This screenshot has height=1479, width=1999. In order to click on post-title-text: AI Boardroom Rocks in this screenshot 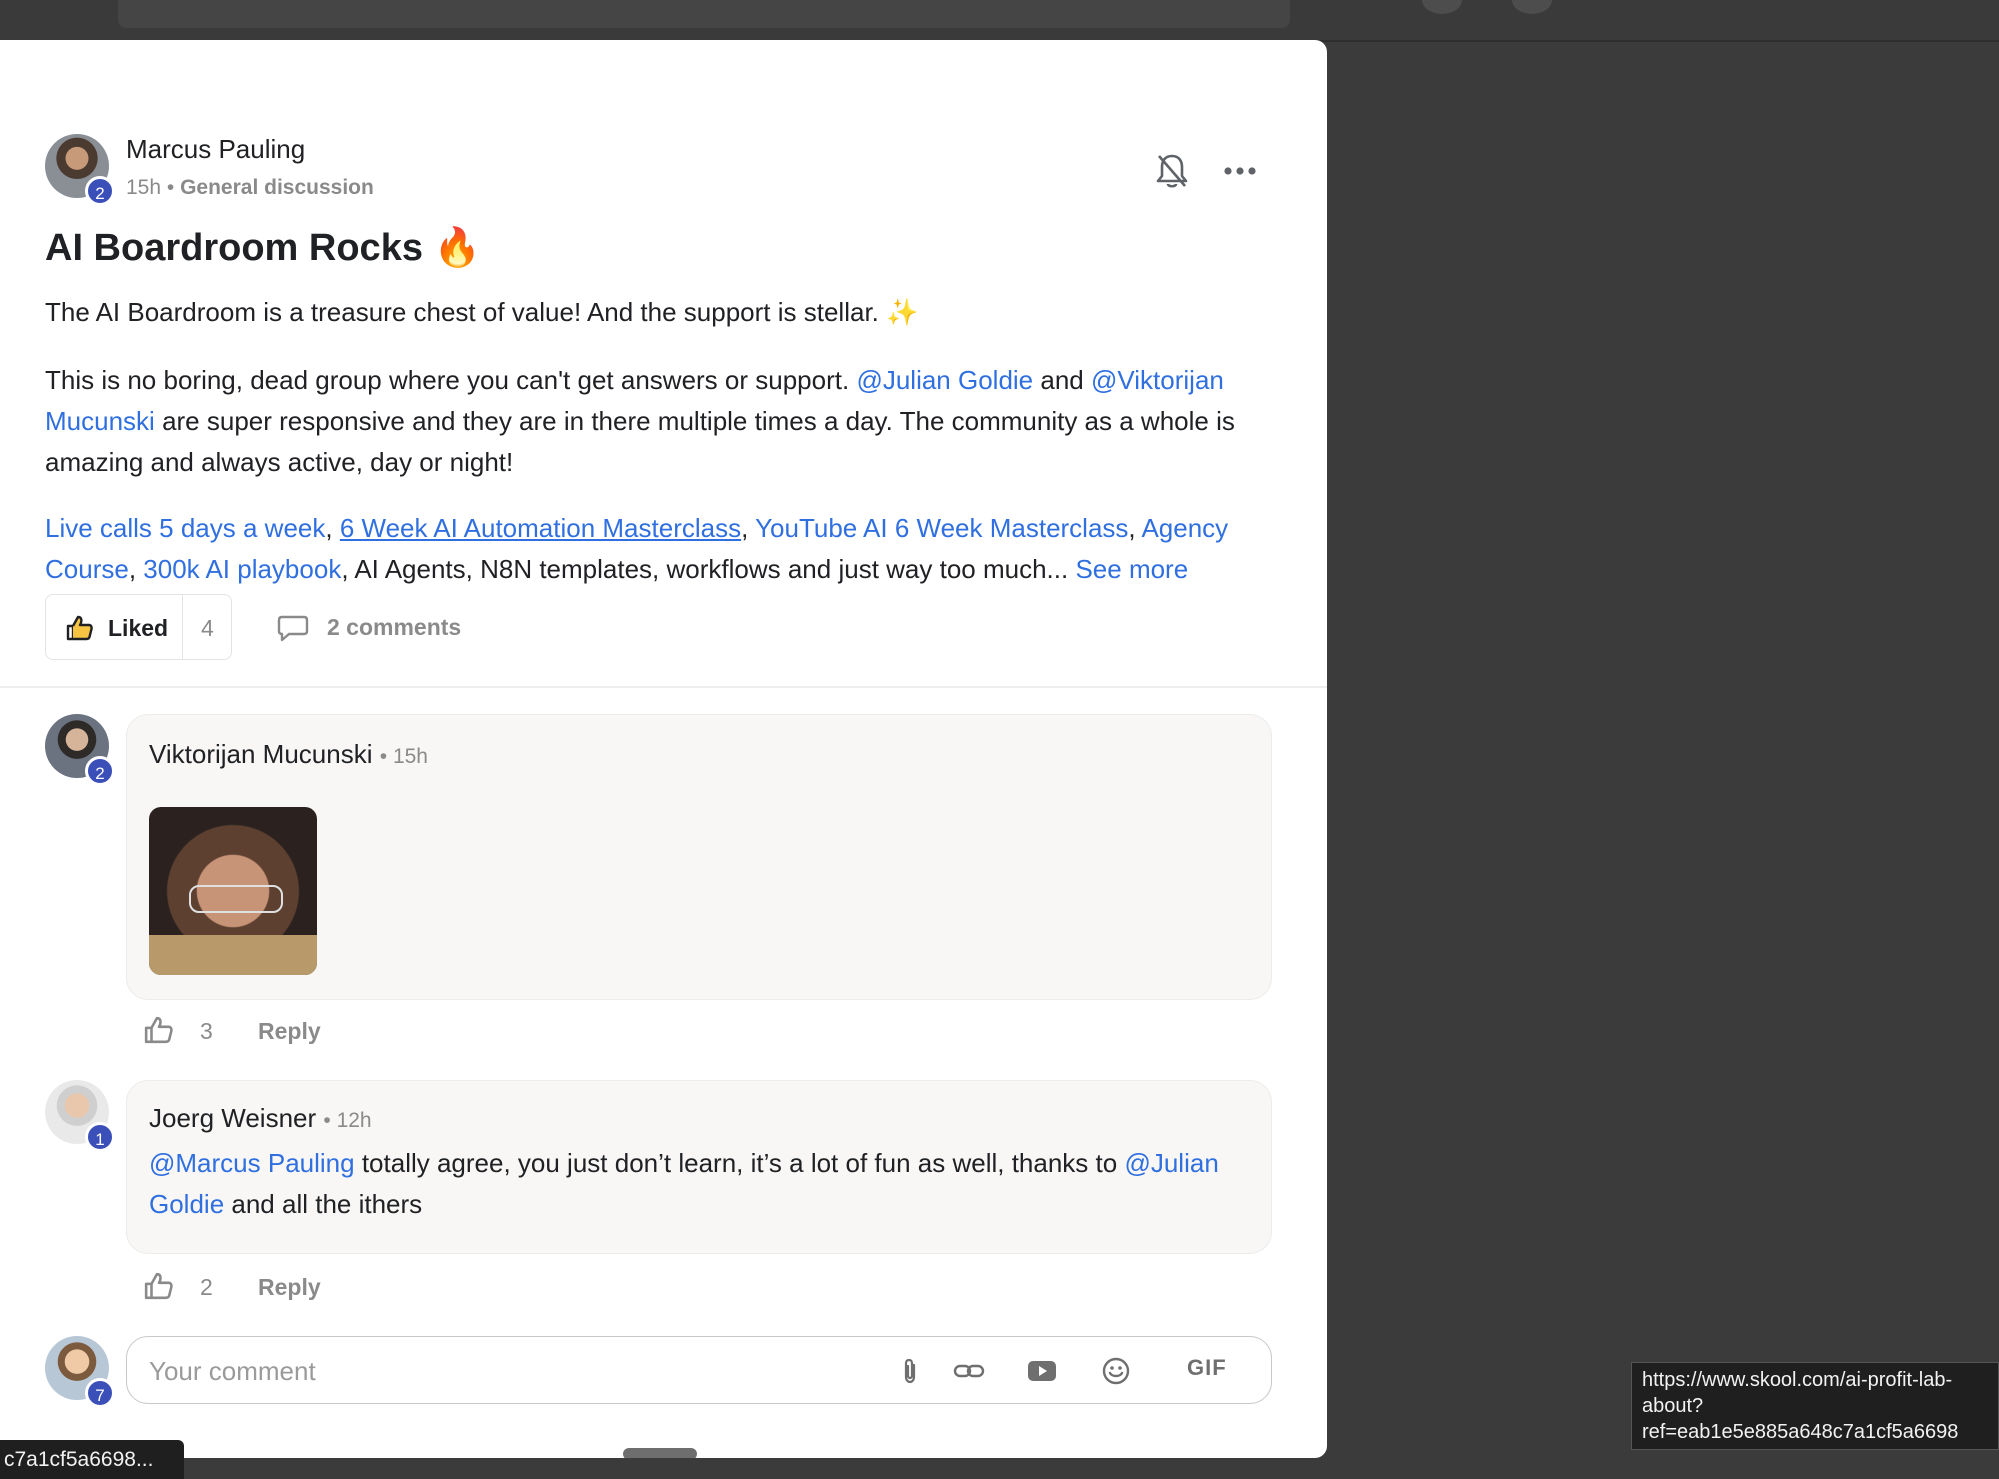, I will do `click(234, 248)`.